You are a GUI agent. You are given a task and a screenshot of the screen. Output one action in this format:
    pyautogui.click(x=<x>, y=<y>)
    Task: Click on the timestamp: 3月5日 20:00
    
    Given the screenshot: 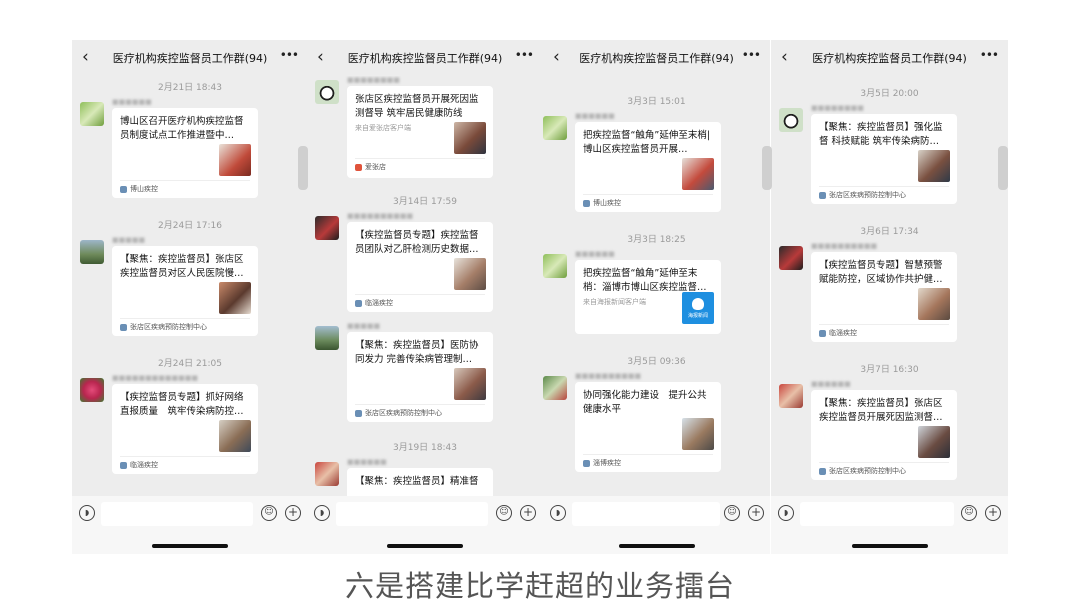 What is the action you would take?
    pyautogui.click(x=889, y=94)
    